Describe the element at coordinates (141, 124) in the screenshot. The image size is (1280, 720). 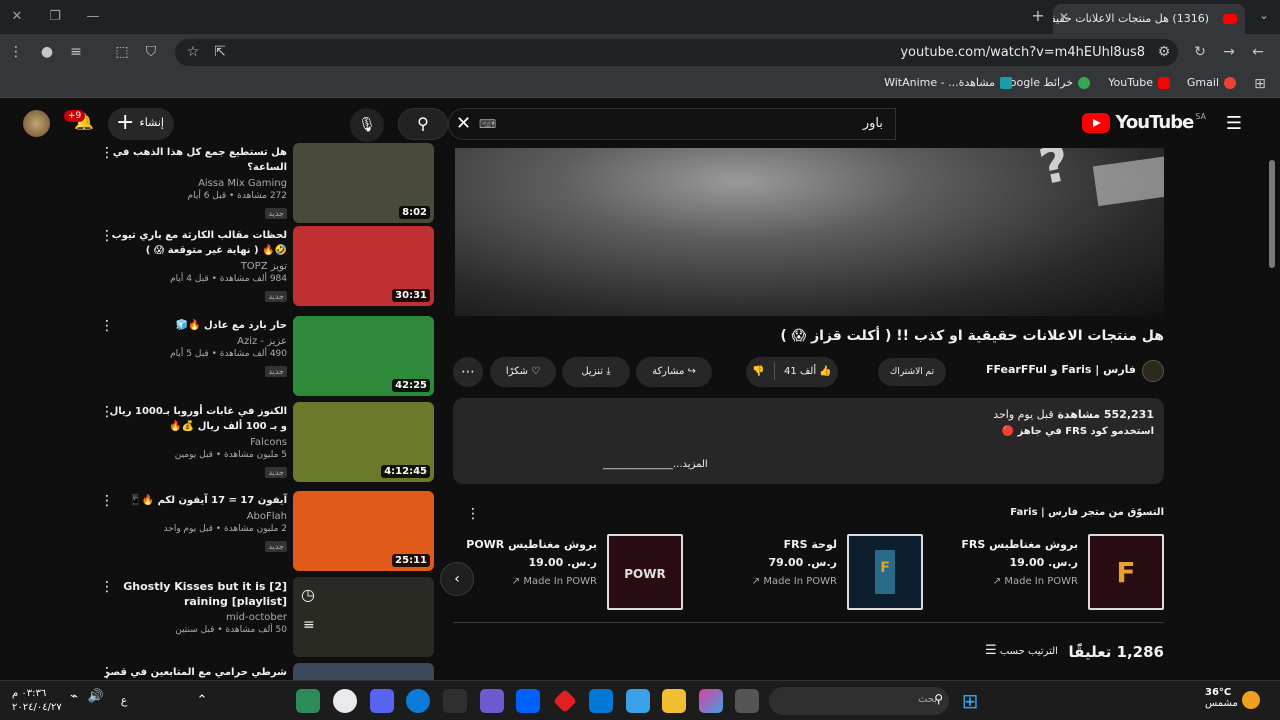
I see `create-button: إنشاء +` at that location.